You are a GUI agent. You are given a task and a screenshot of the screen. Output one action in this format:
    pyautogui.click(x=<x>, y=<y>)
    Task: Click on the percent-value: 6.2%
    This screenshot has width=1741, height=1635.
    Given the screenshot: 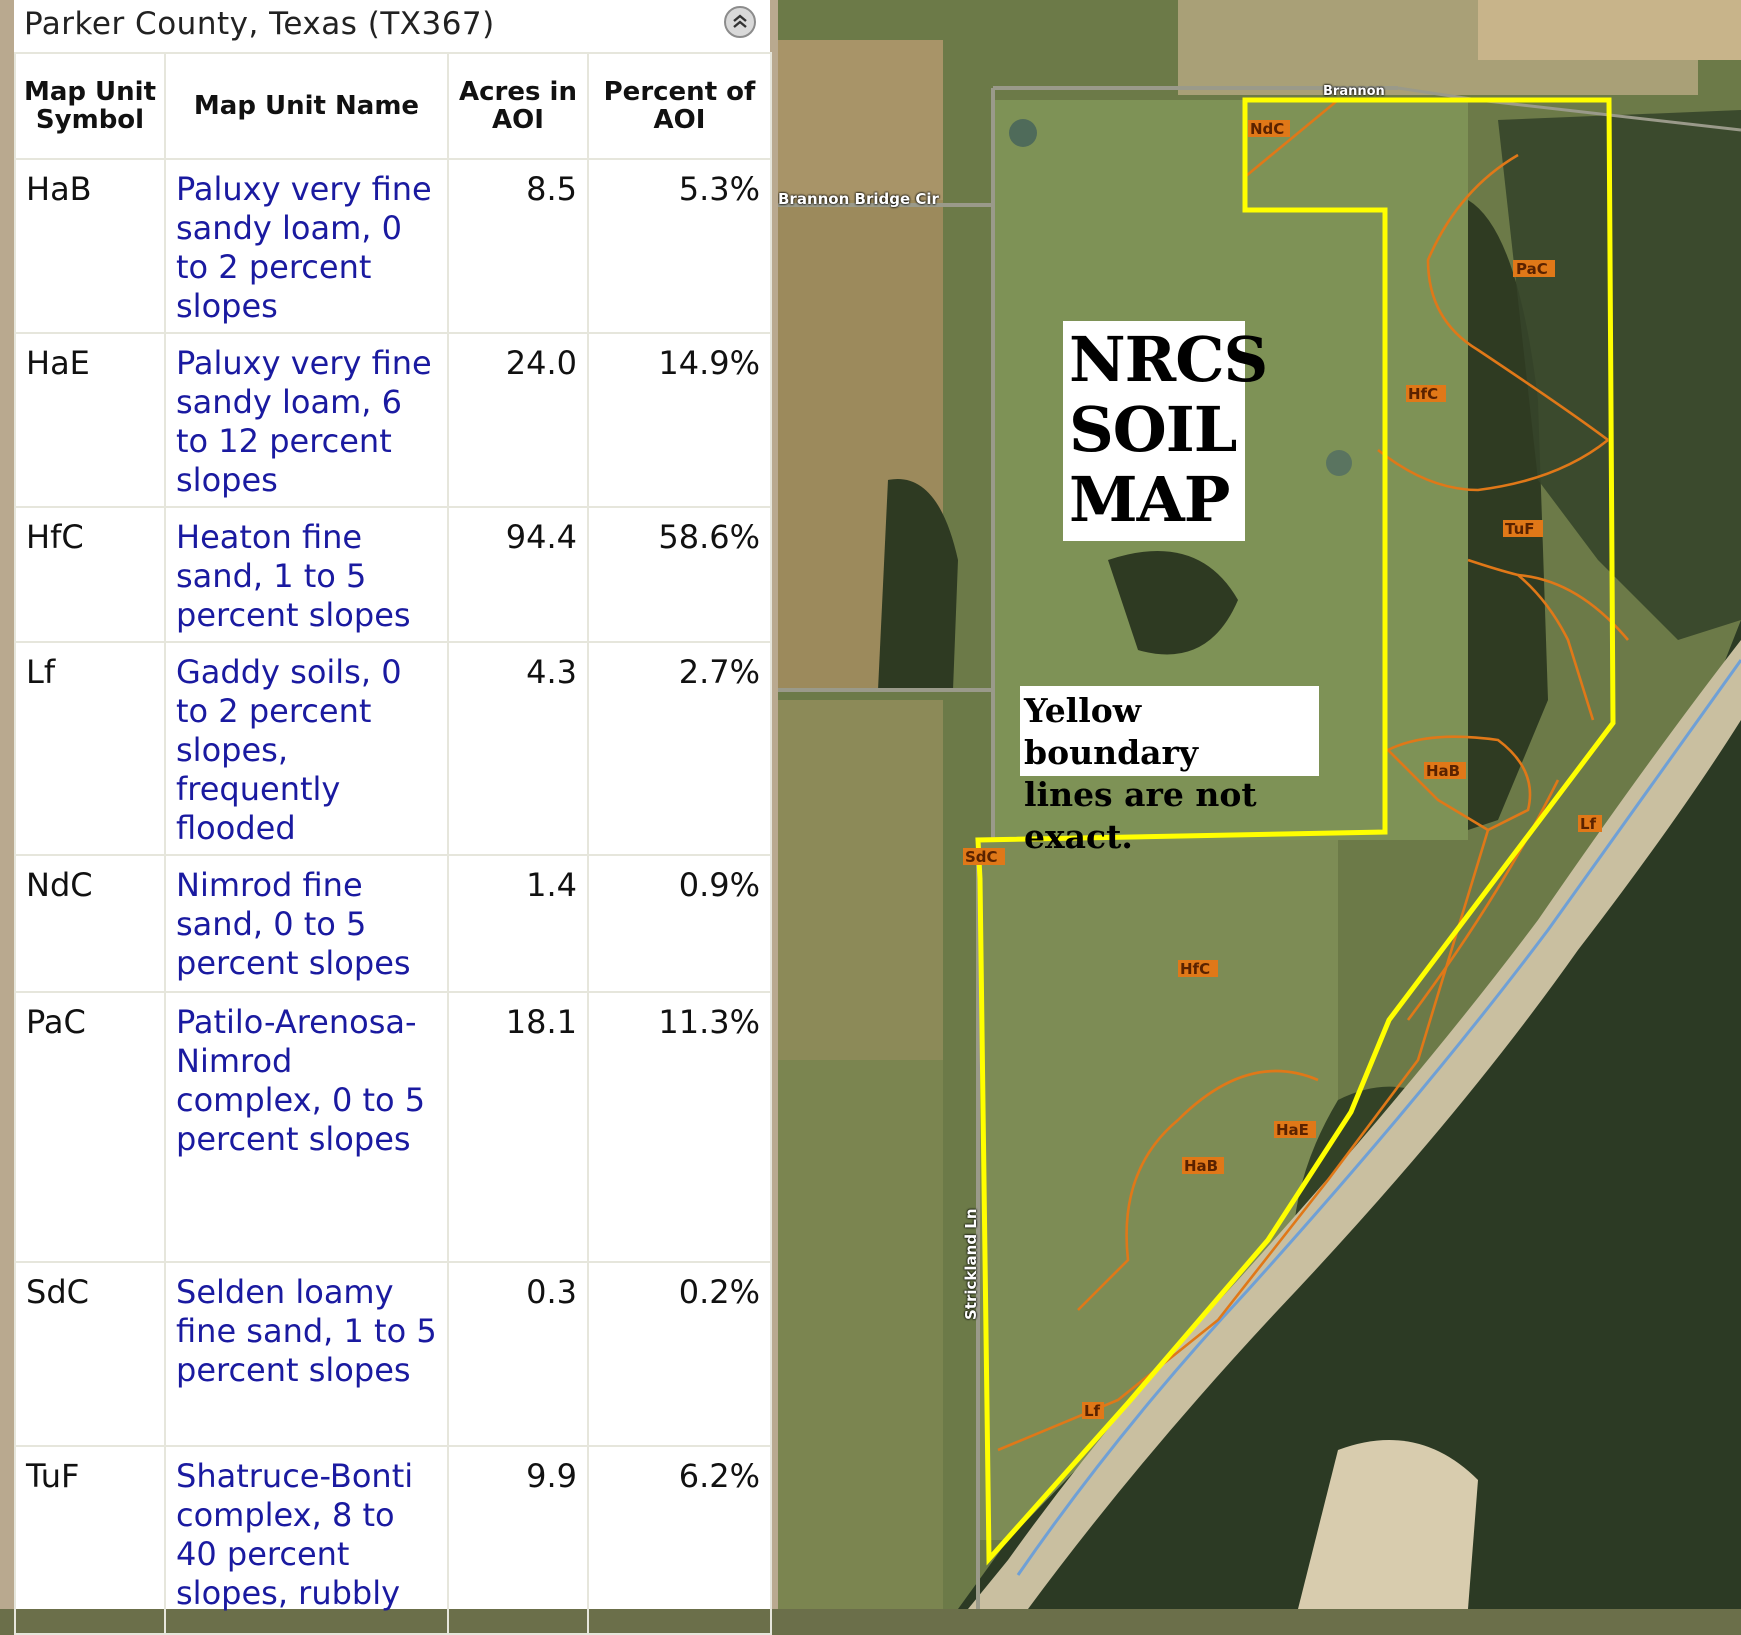 What is the action you would take?
    pyautogui.click(x=679, y=1540)
    